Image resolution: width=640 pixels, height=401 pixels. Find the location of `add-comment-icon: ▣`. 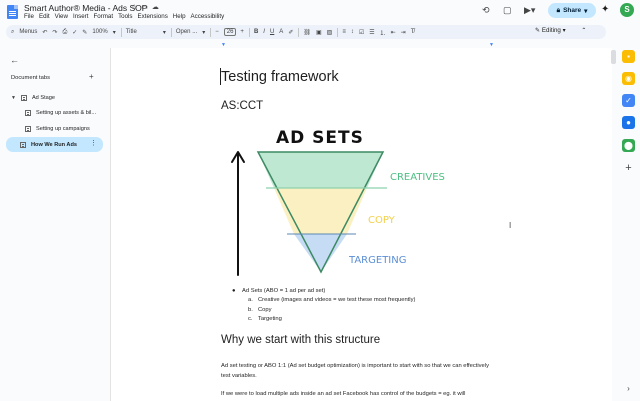

add-comment-icon: ▣ is located at coordinates (319, 32).